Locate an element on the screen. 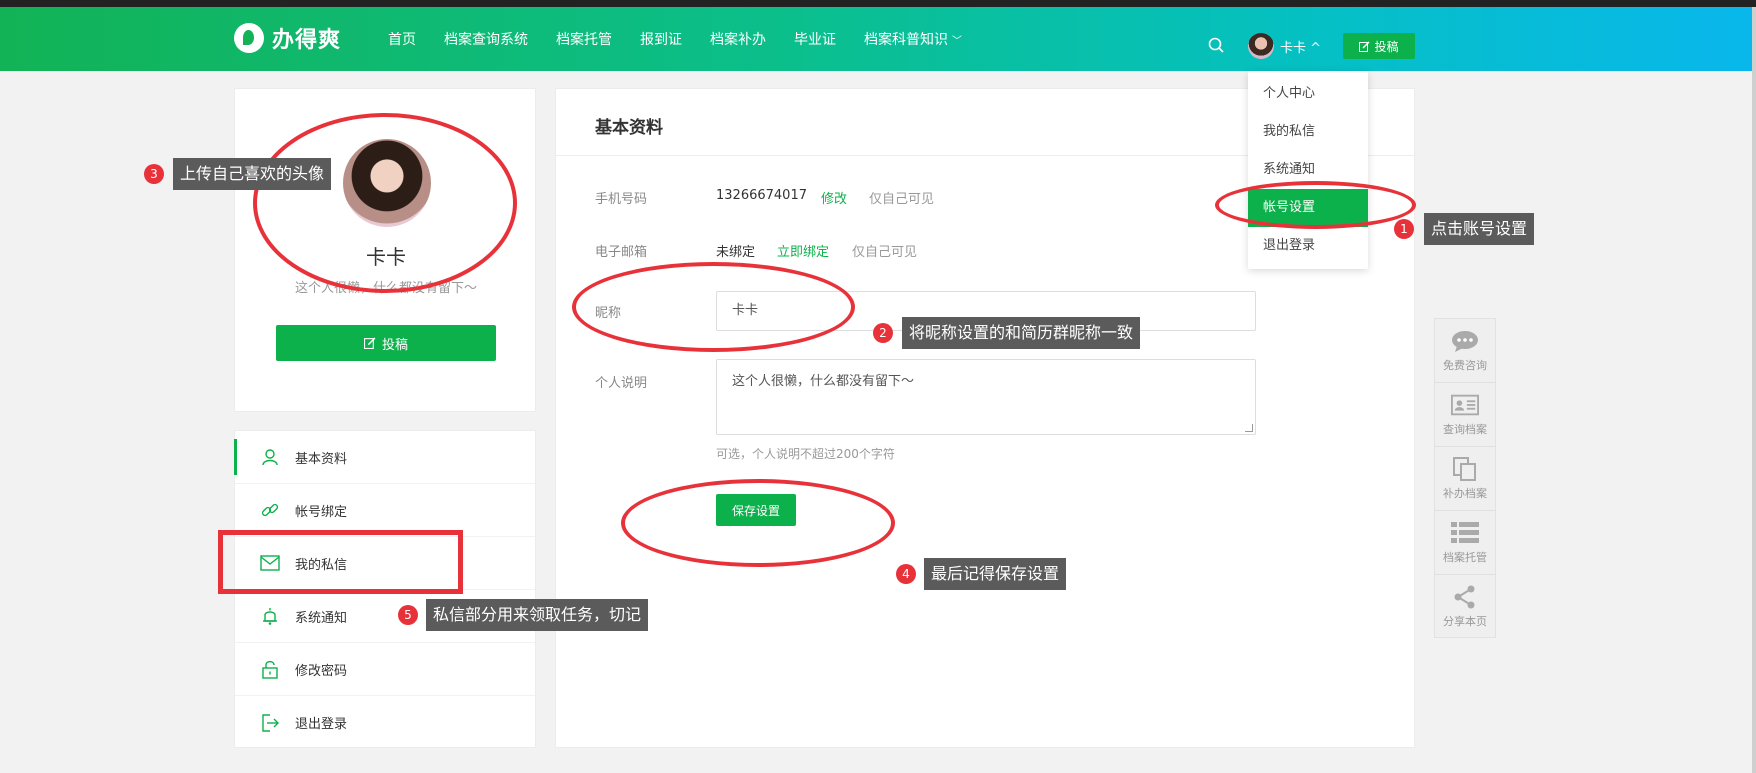 The image size is (1756, 773). floating-toolbar: 免费咨询 查询档案 补办档案 档案托管 分享本页 is located at coordinates (1465, 478).